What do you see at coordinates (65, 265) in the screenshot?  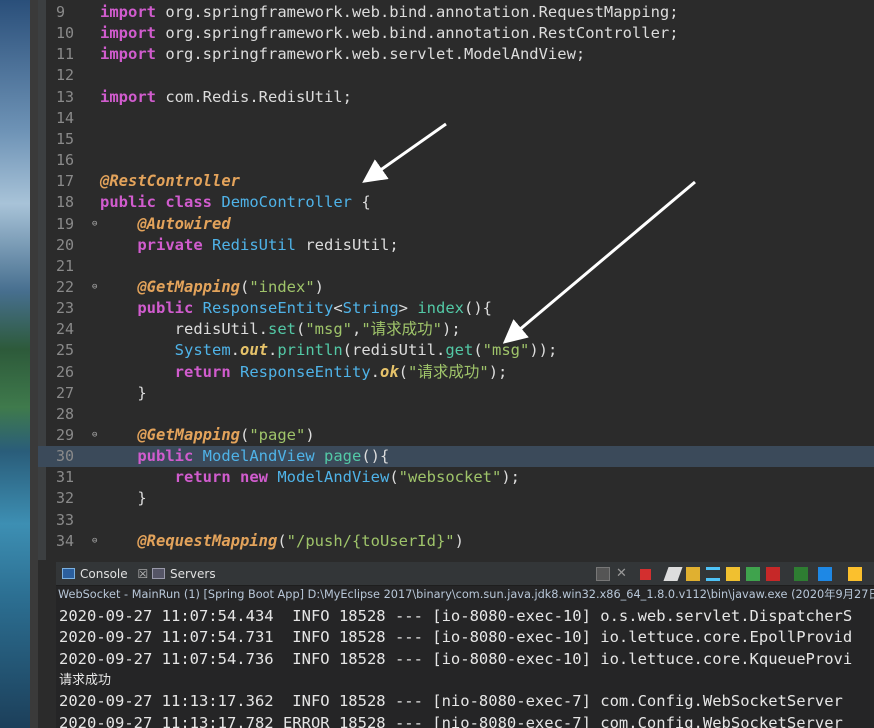 I see `line-number: 21` at bounding box center [65, 265].